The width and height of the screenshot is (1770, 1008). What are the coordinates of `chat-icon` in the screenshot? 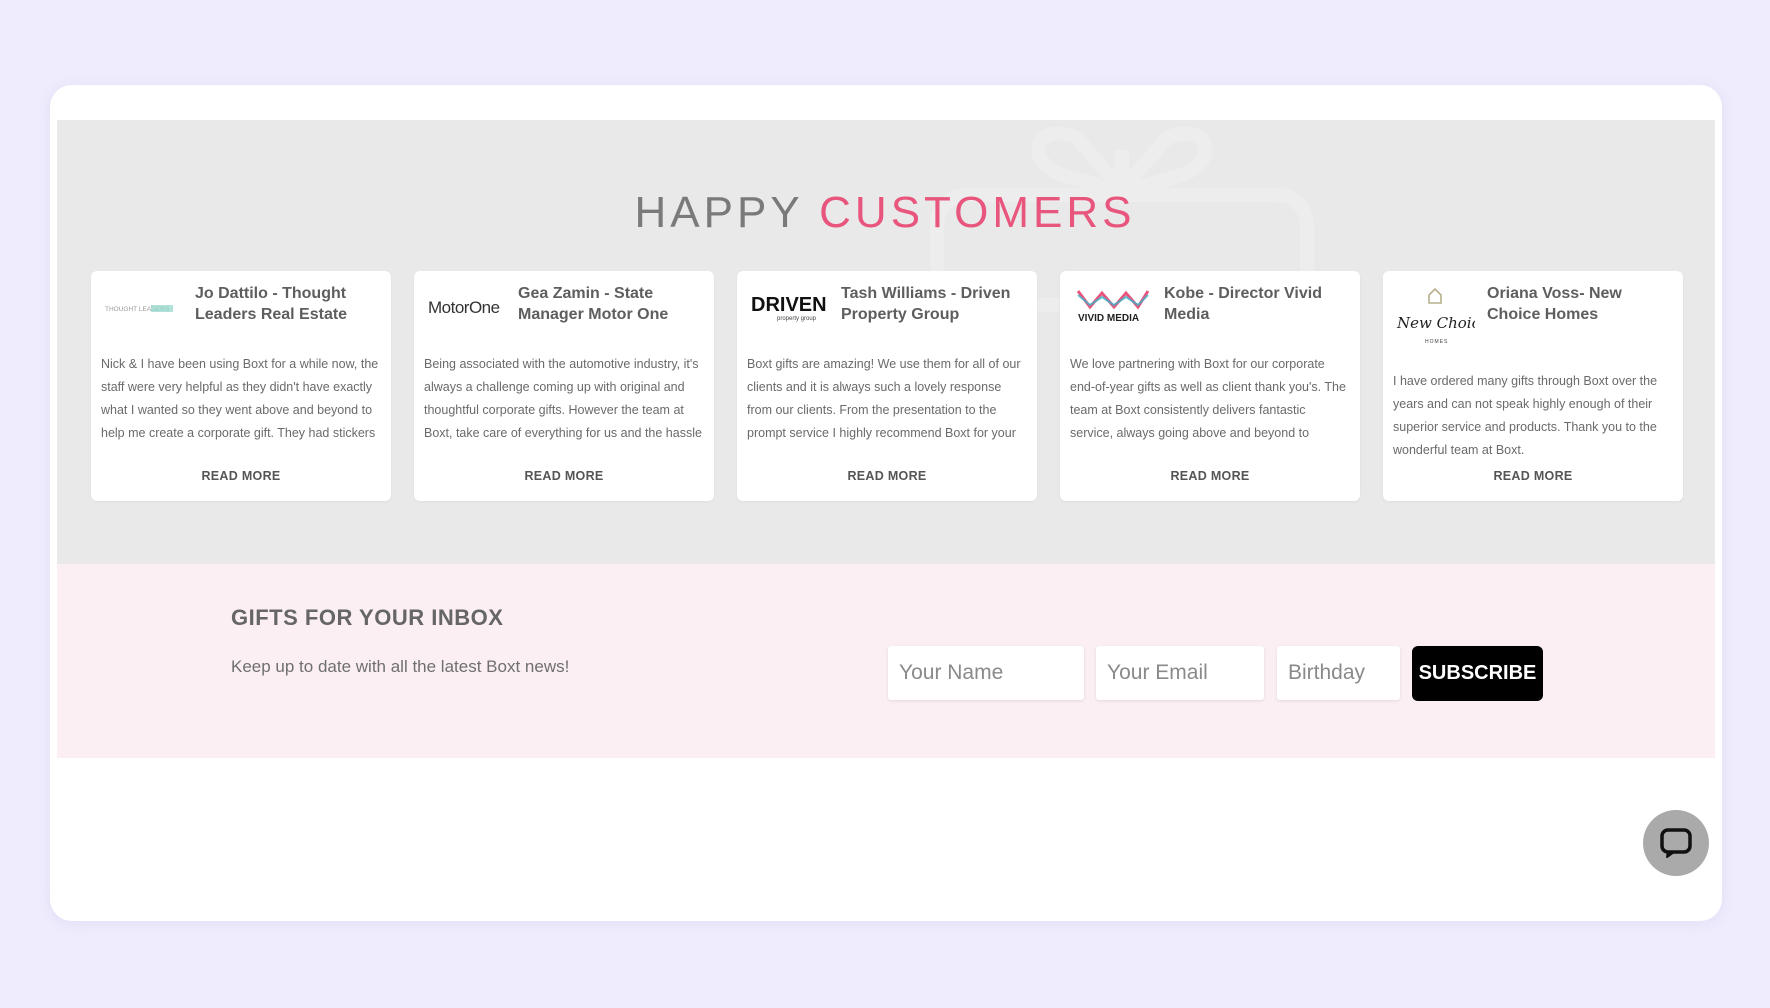 It's located at (1676, 843).